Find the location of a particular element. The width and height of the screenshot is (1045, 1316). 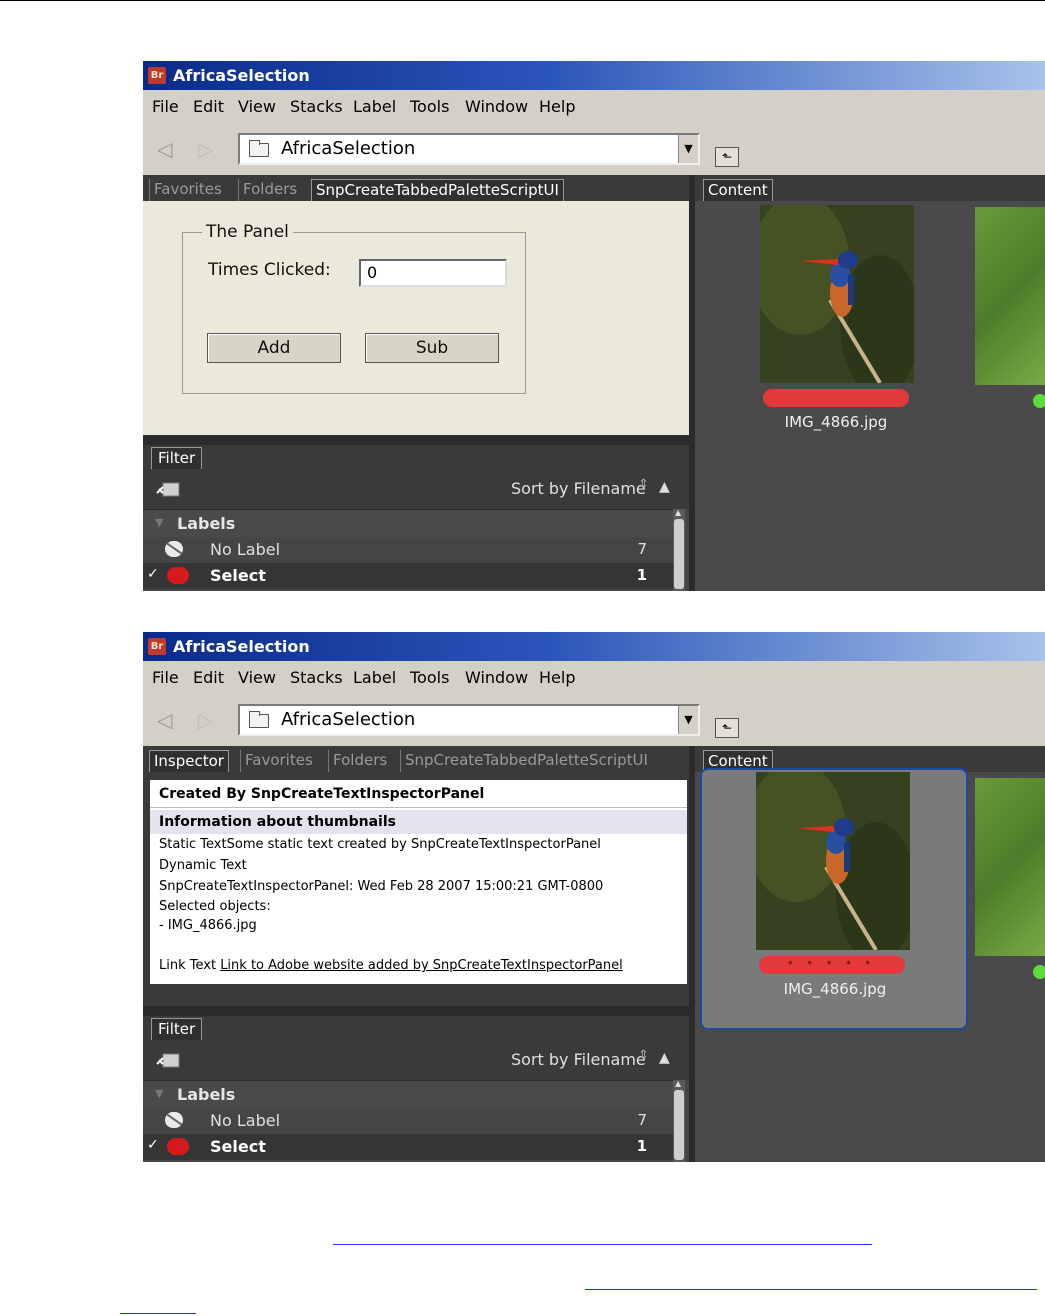

sub-button: Sub is located at coordinates (432, 348).